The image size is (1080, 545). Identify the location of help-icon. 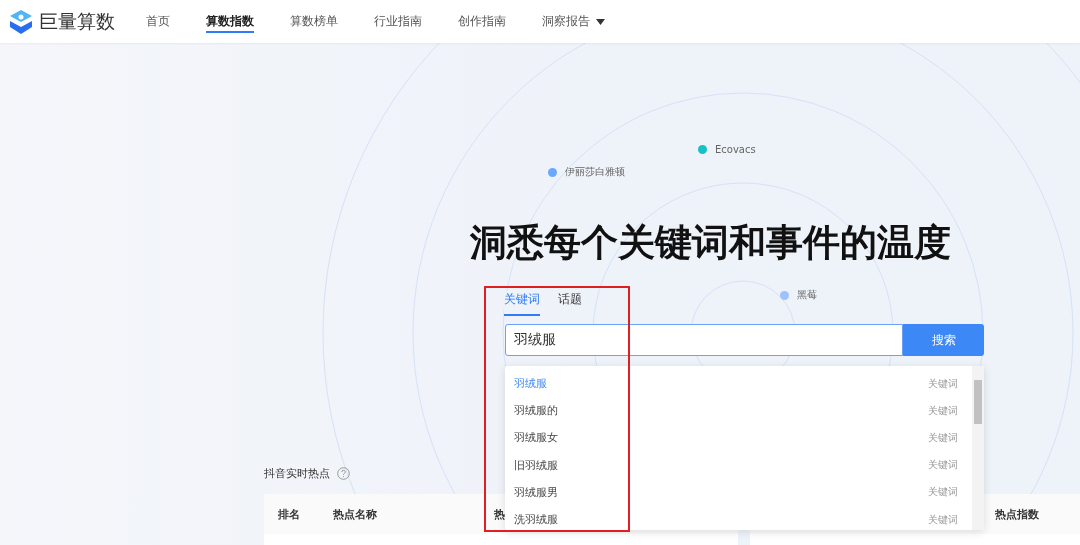
(343, 473).